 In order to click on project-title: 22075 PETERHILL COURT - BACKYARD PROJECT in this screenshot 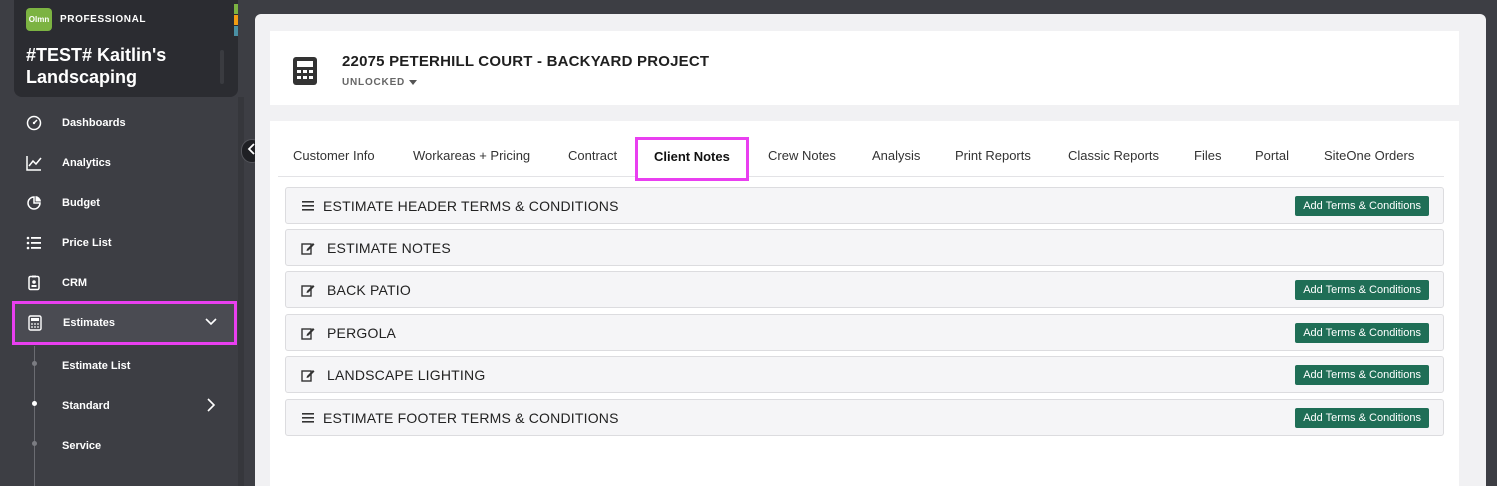, I will do `click(526, 61)`.